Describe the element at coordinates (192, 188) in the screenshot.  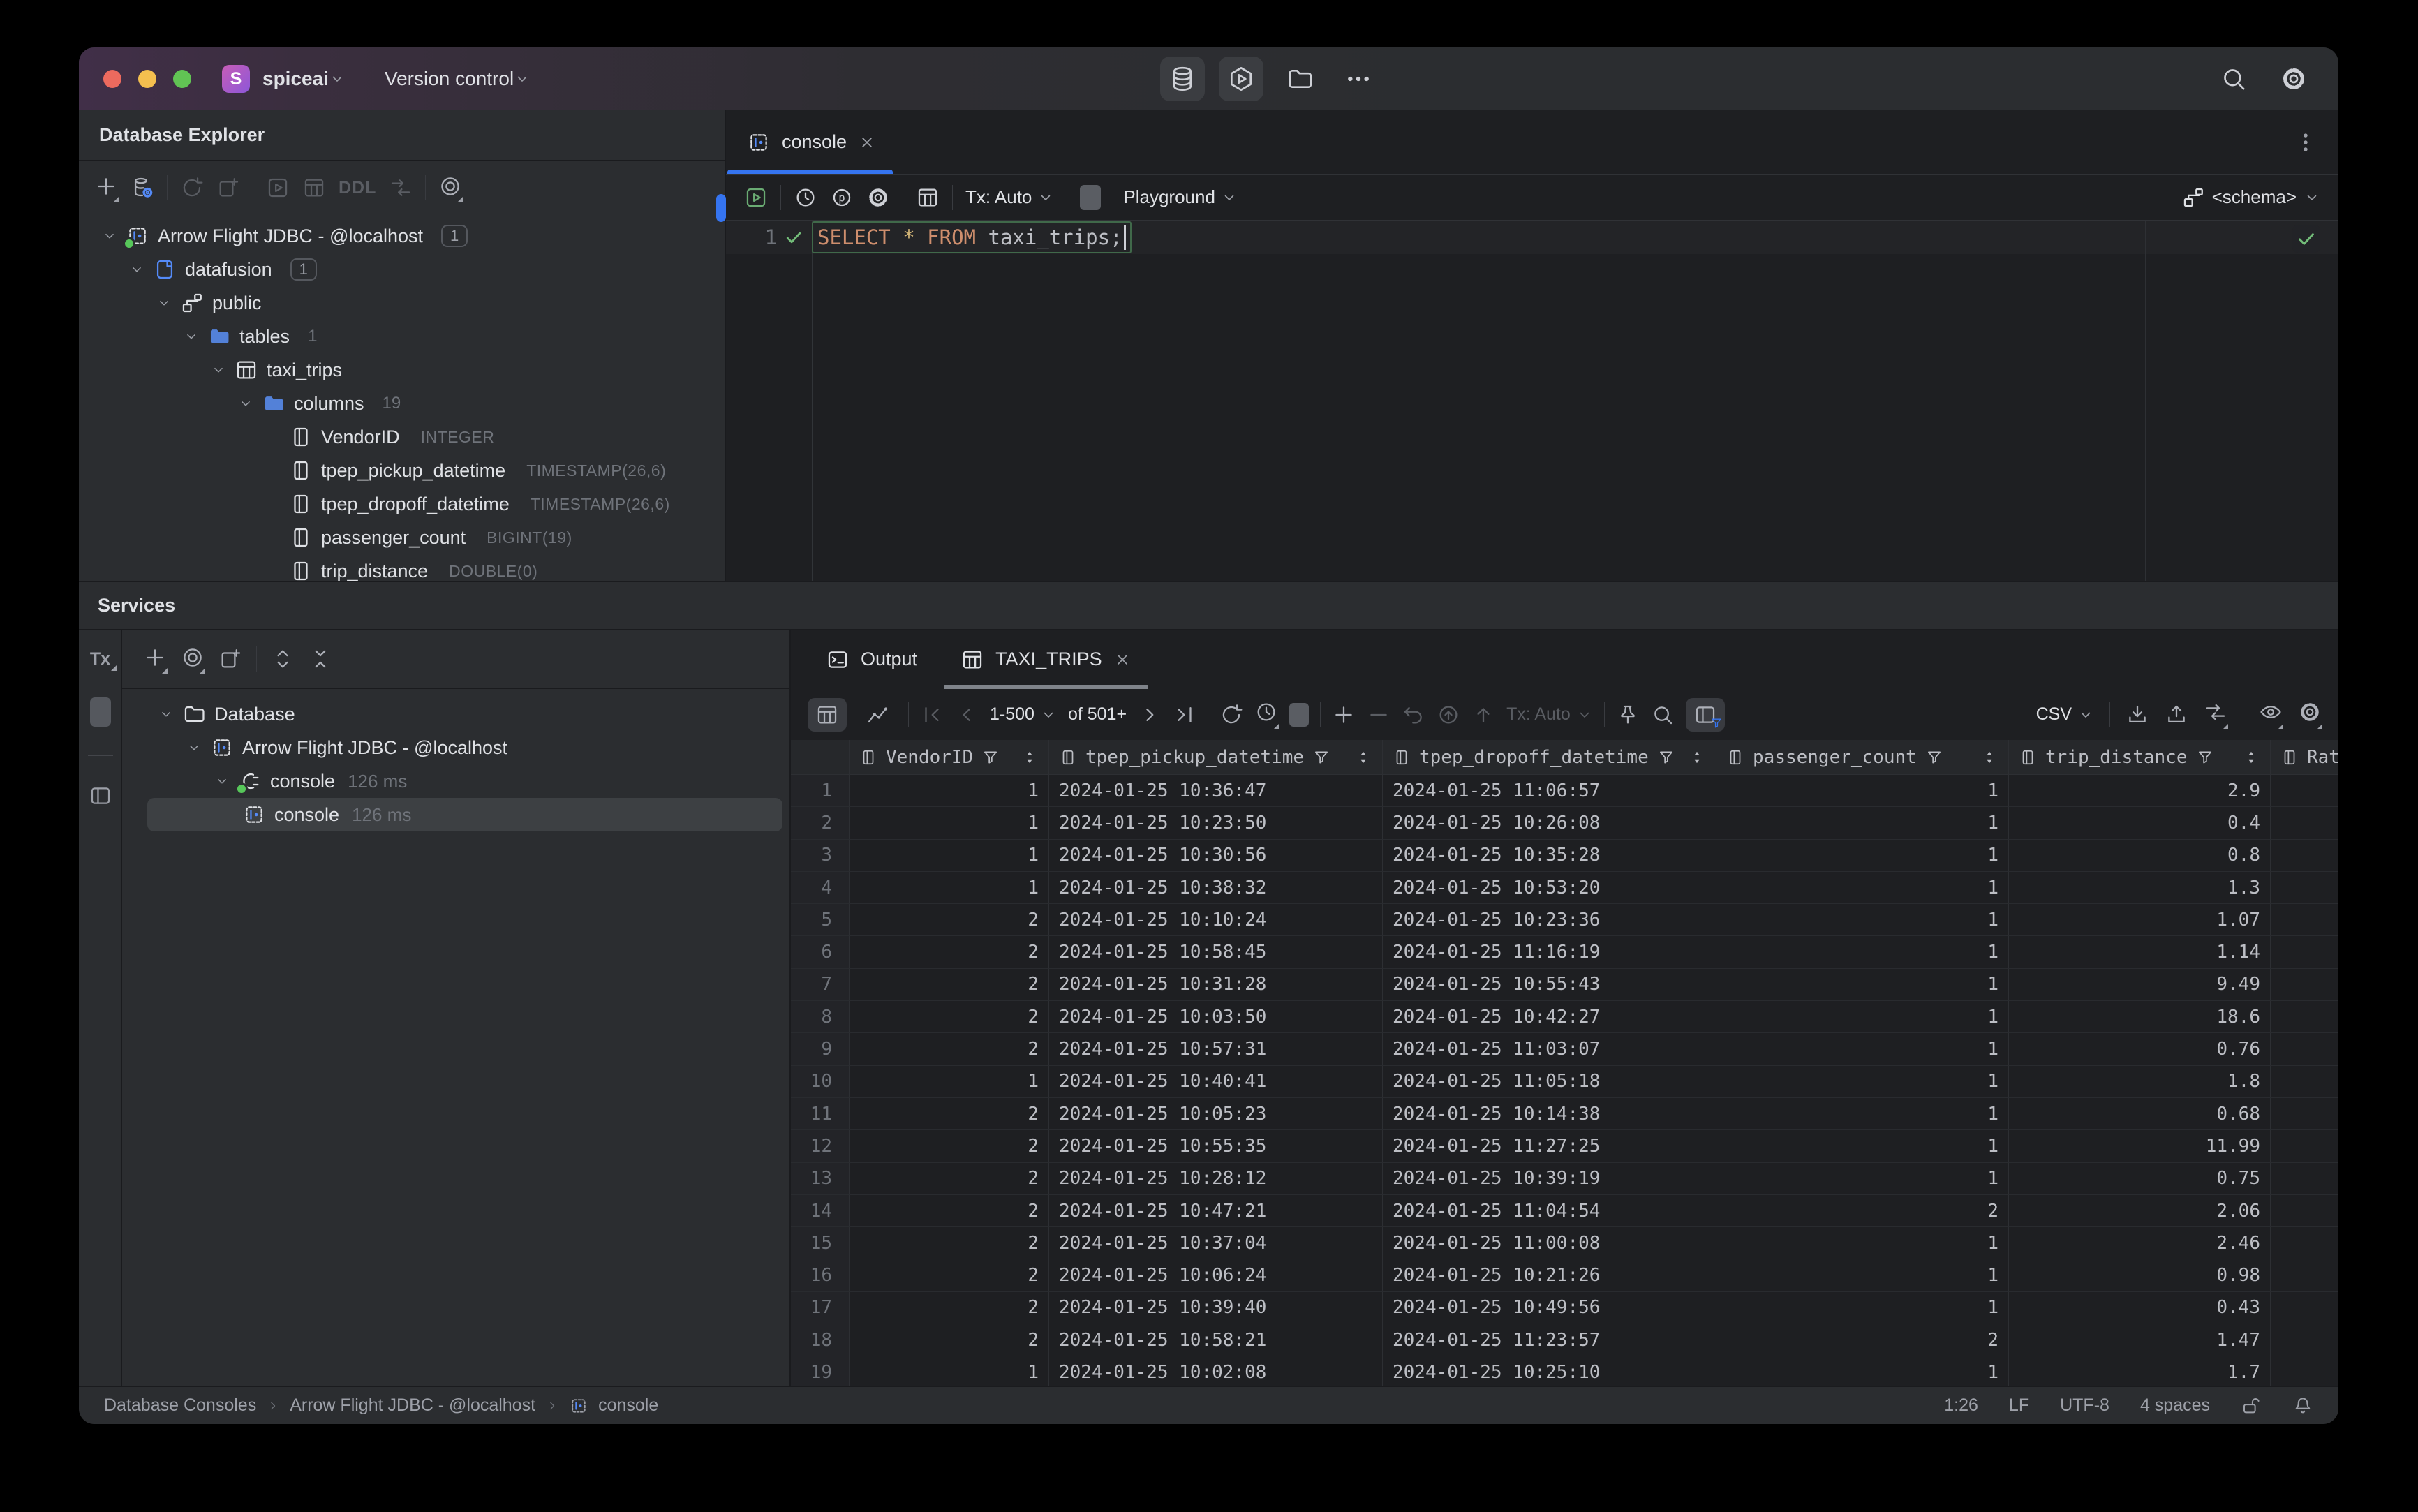
I see `refresh-icon` at that location.